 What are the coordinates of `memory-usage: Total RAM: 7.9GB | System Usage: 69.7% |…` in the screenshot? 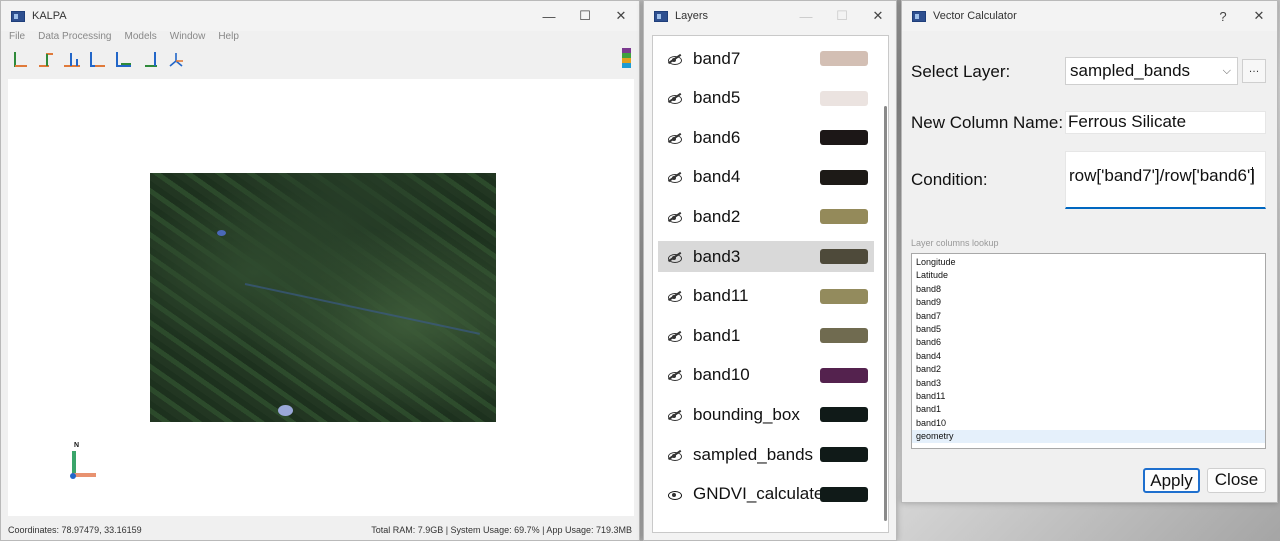 It's located at (501, 530).